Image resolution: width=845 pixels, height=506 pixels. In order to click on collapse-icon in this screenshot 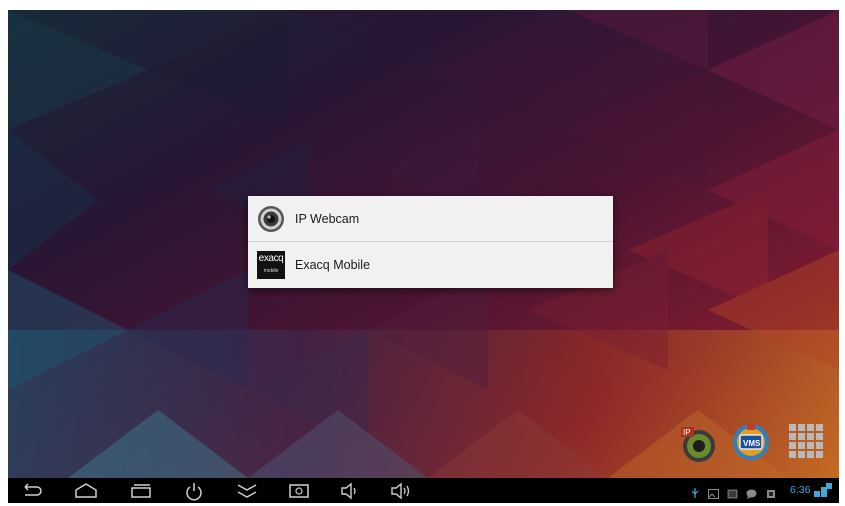, I will do `click(247, 491)`.